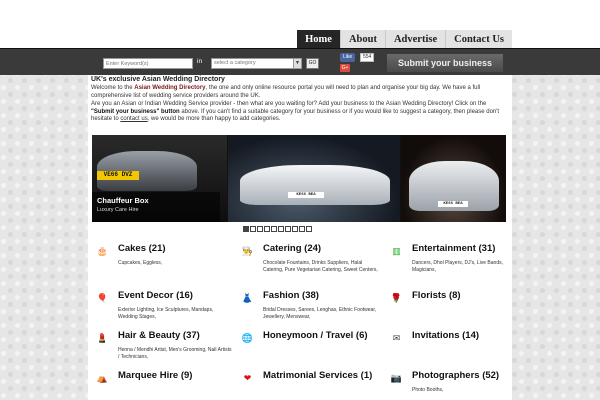  I want to click on nav-bar-row: Home About Advertise Contact Us, so click(300, 24).